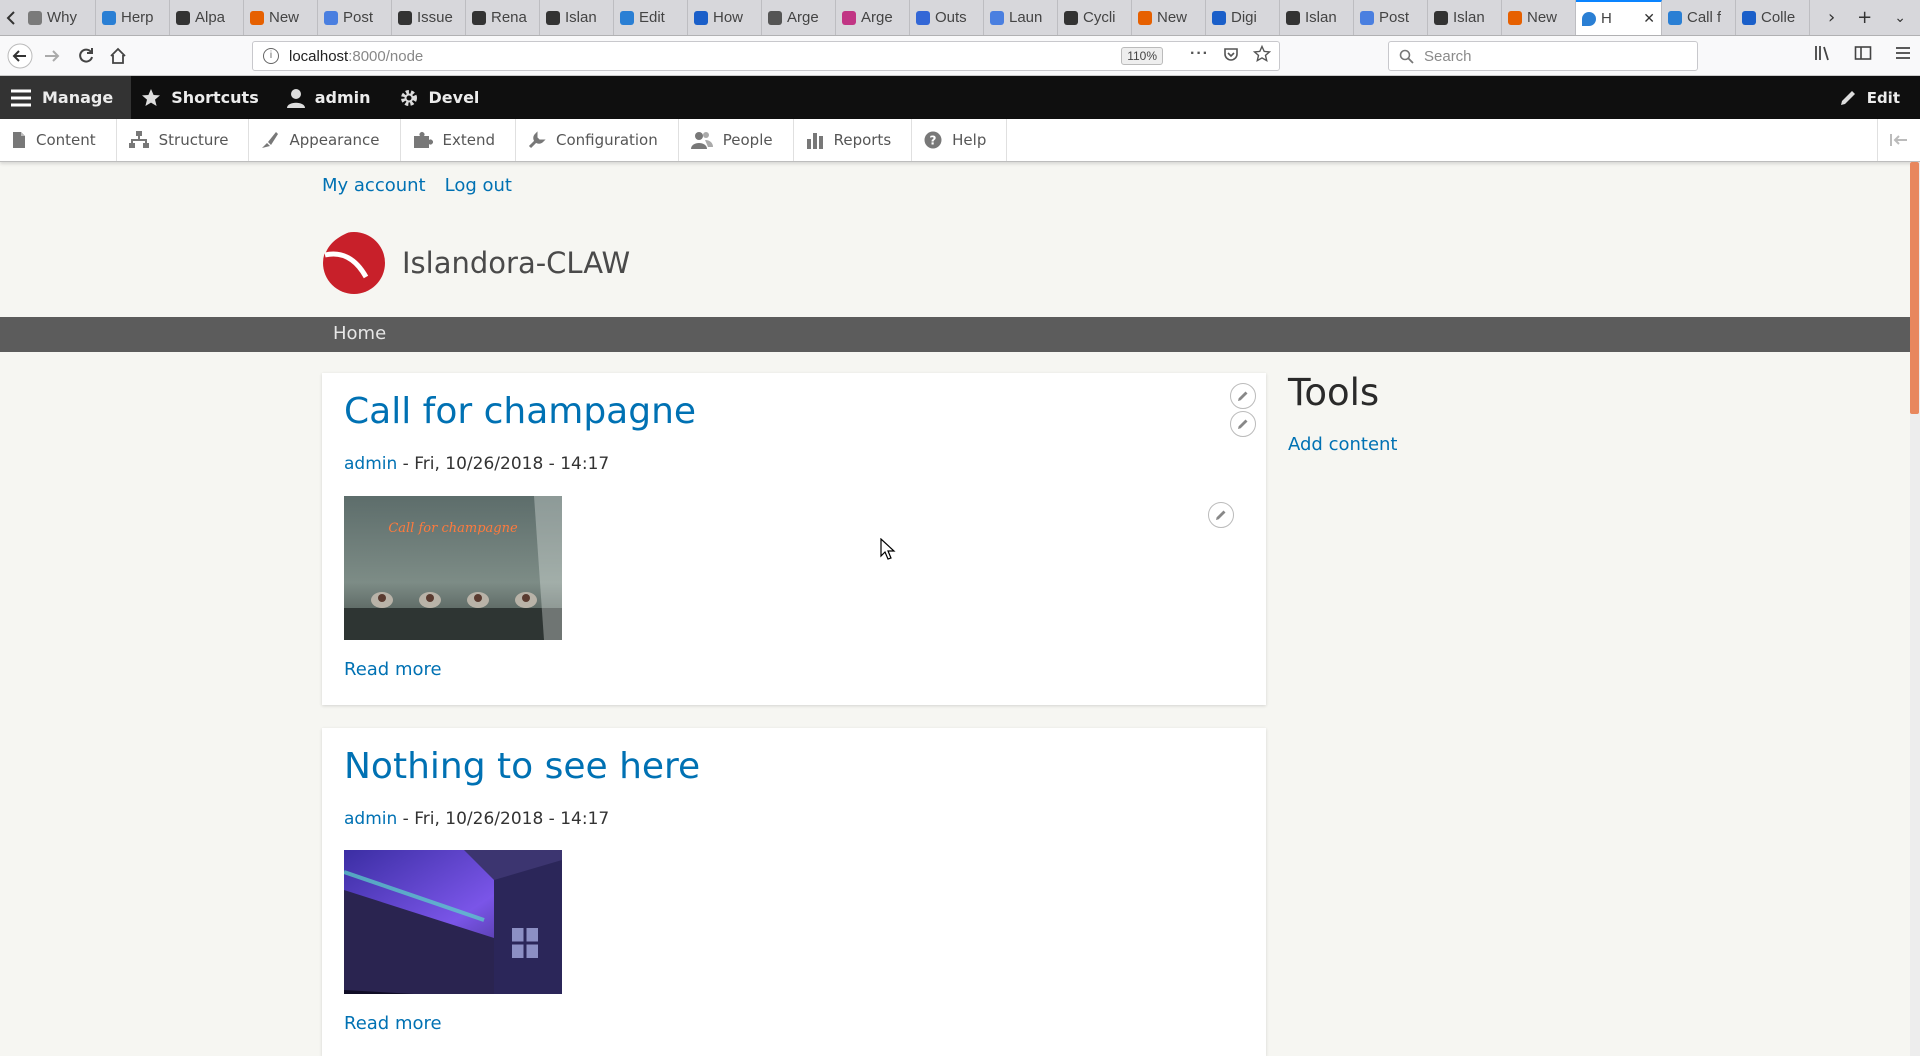  Describe the element at coordinates (66, 97) in the screenshot. I see `toolbar-manage-button: Manage` at that location.